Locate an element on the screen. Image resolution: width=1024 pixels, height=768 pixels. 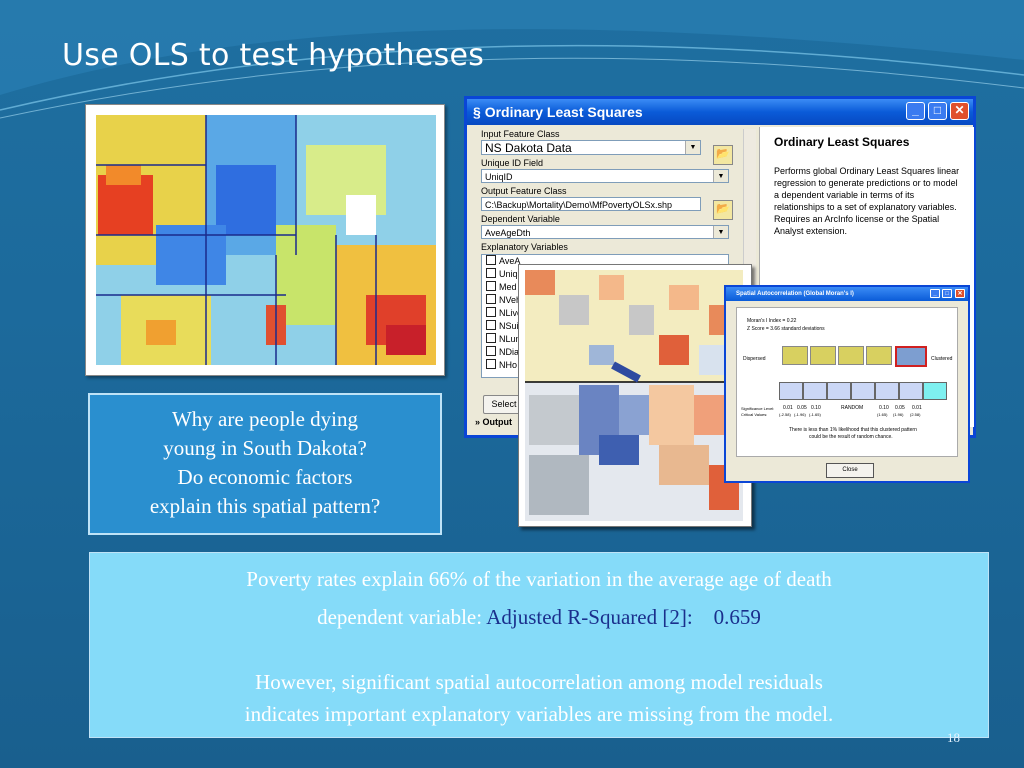
question-line: Why are people dying is located at coordinates (265, 419).